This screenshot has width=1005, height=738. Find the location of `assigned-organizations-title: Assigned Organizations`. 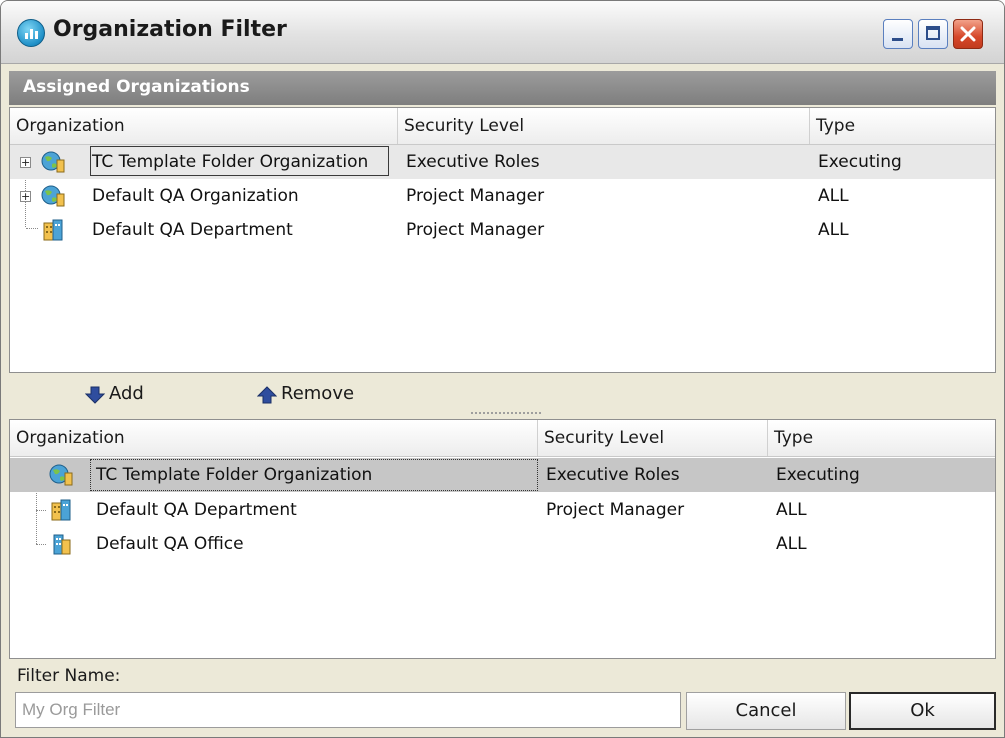

assigned-organizations-title: Assigned Organizations is located at coordinates (136, 87).